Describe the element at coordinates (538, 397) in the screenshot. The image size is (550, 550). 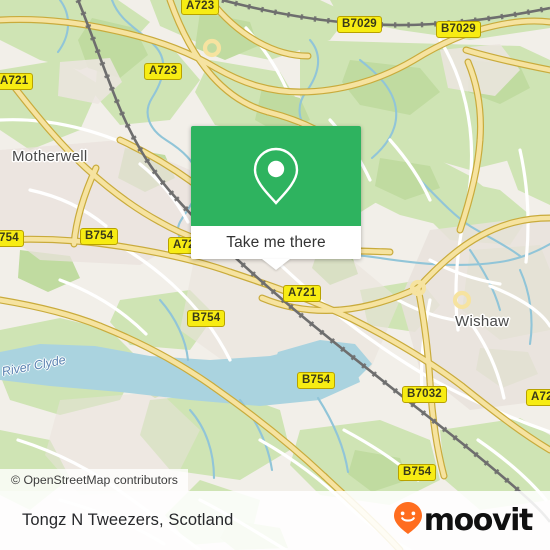
I see `road-shield-a721-right: A721` at that location.